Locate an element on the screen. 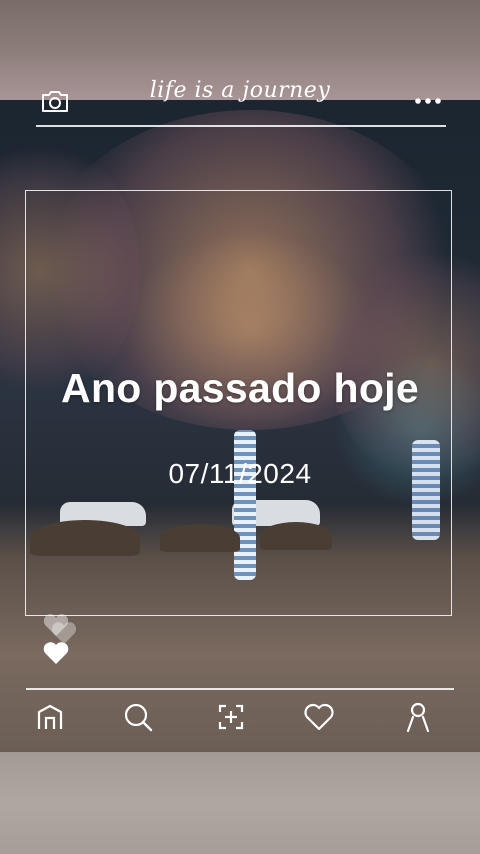  heart-outline-icon is located at coordinates (319, 717).